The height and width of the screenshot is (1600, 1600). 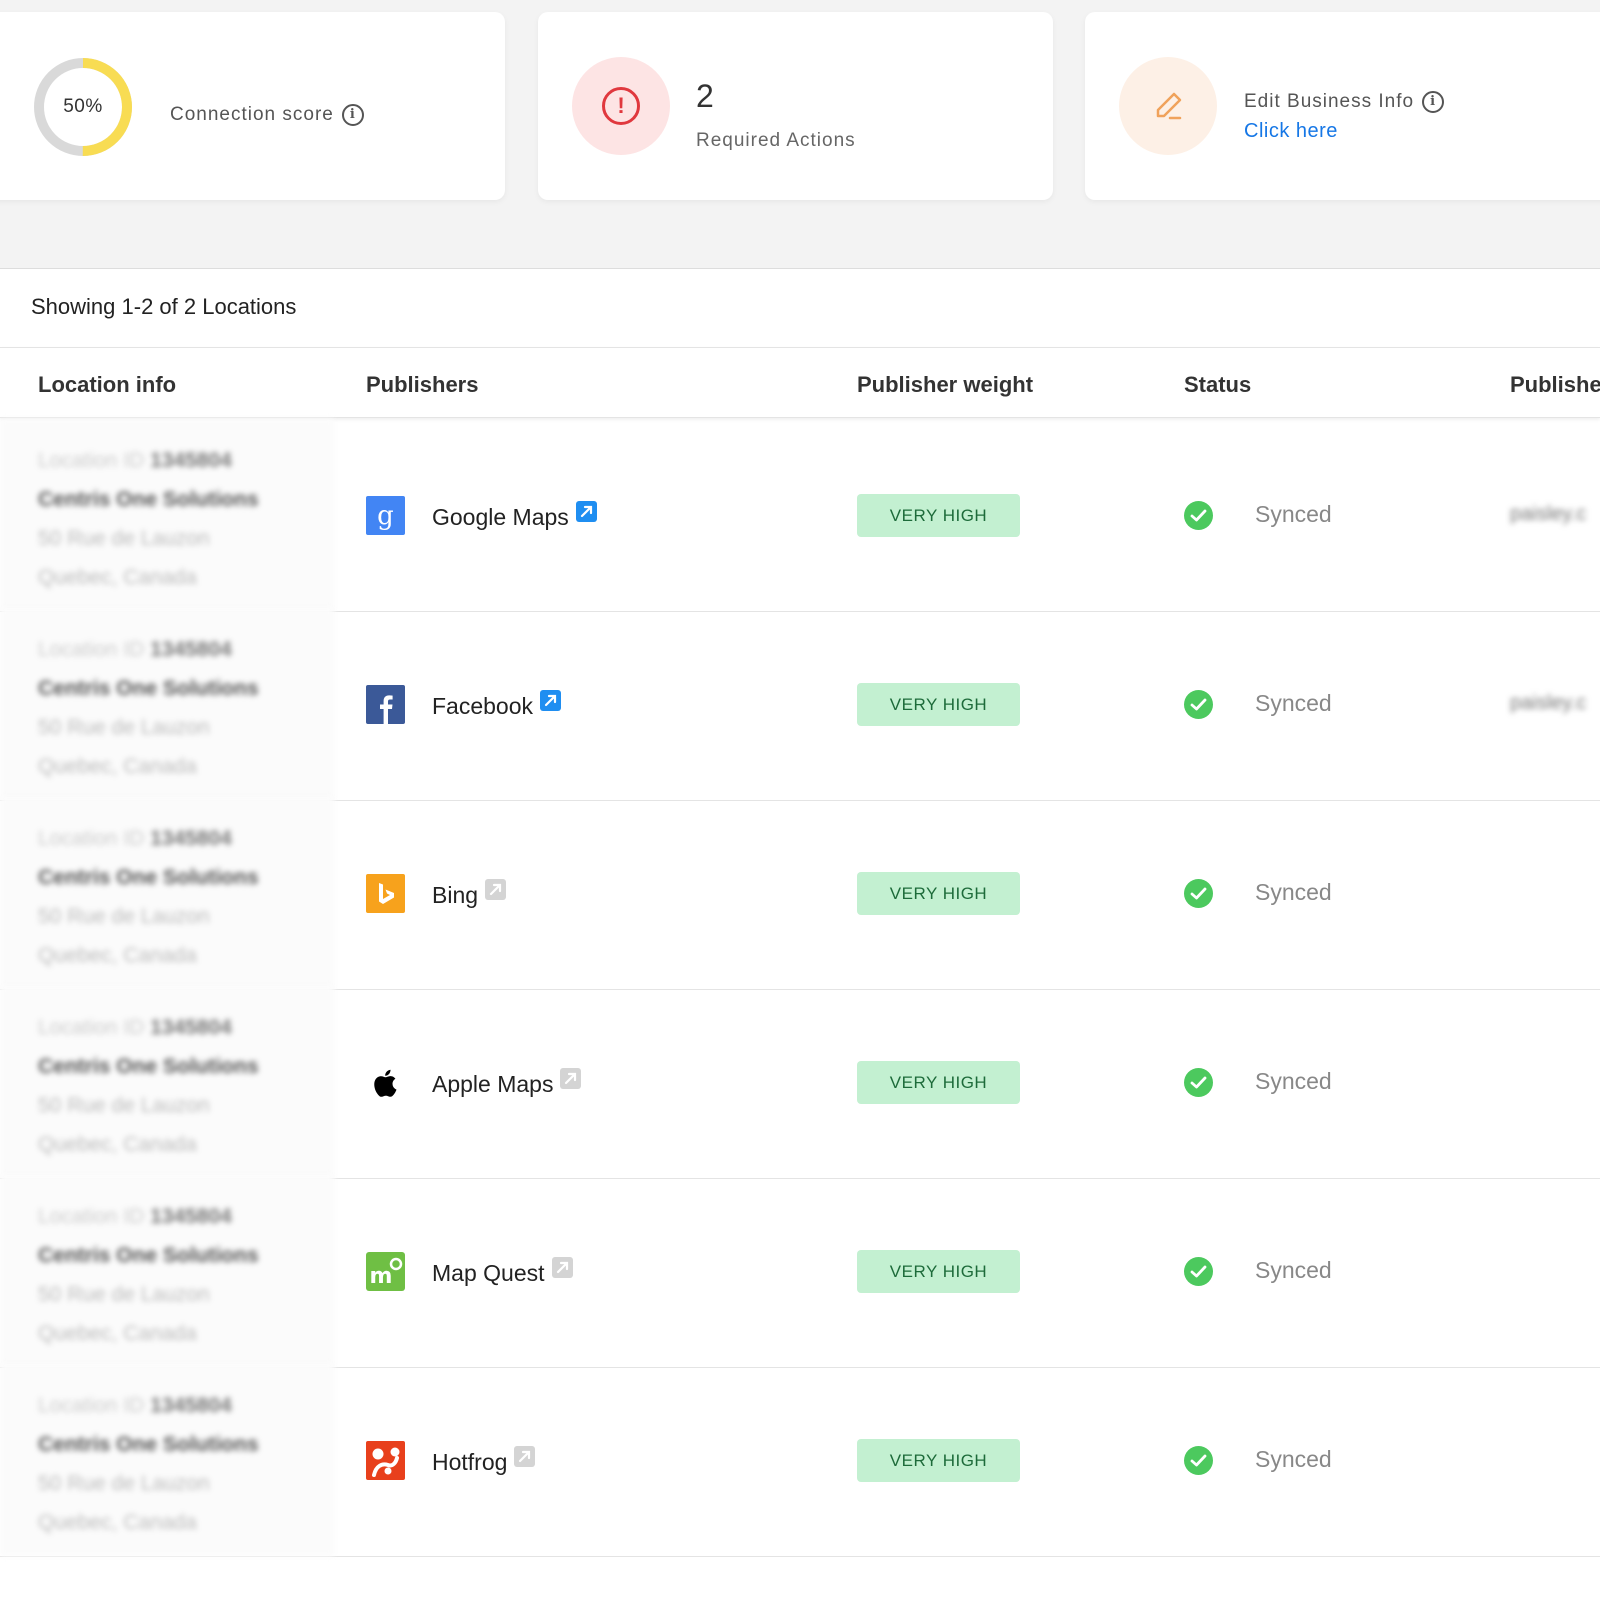 I want to click on hotfrog-logo, so click(x=385, y=1460).